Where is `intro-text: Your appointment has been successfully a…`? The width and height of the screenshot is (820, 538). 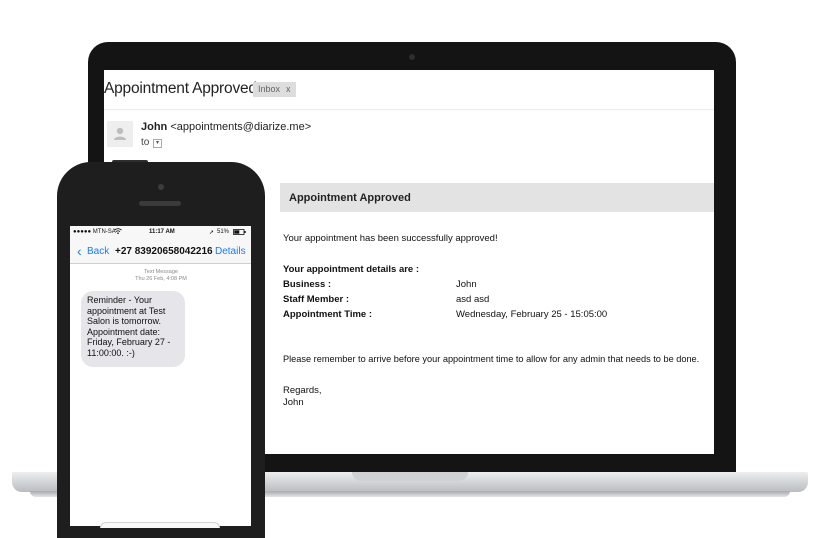
intro-text: Your appointment has been successfully a… is located at coordinates (390, 238).